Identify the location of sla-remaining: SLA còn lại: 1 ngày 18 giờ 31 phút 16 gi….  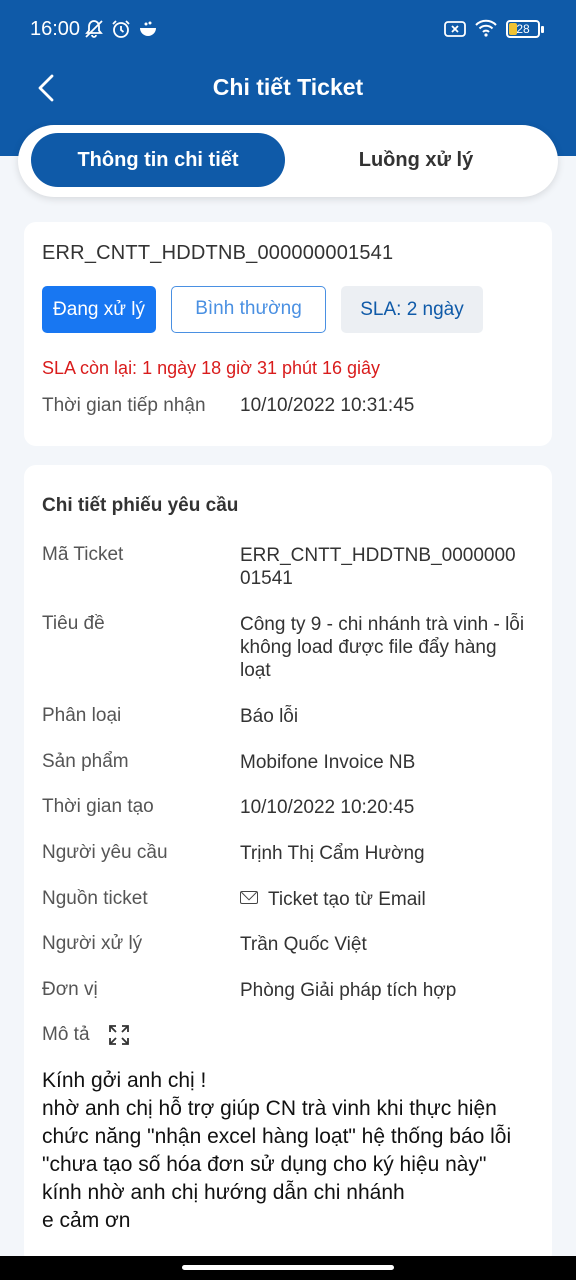
(211, 368).